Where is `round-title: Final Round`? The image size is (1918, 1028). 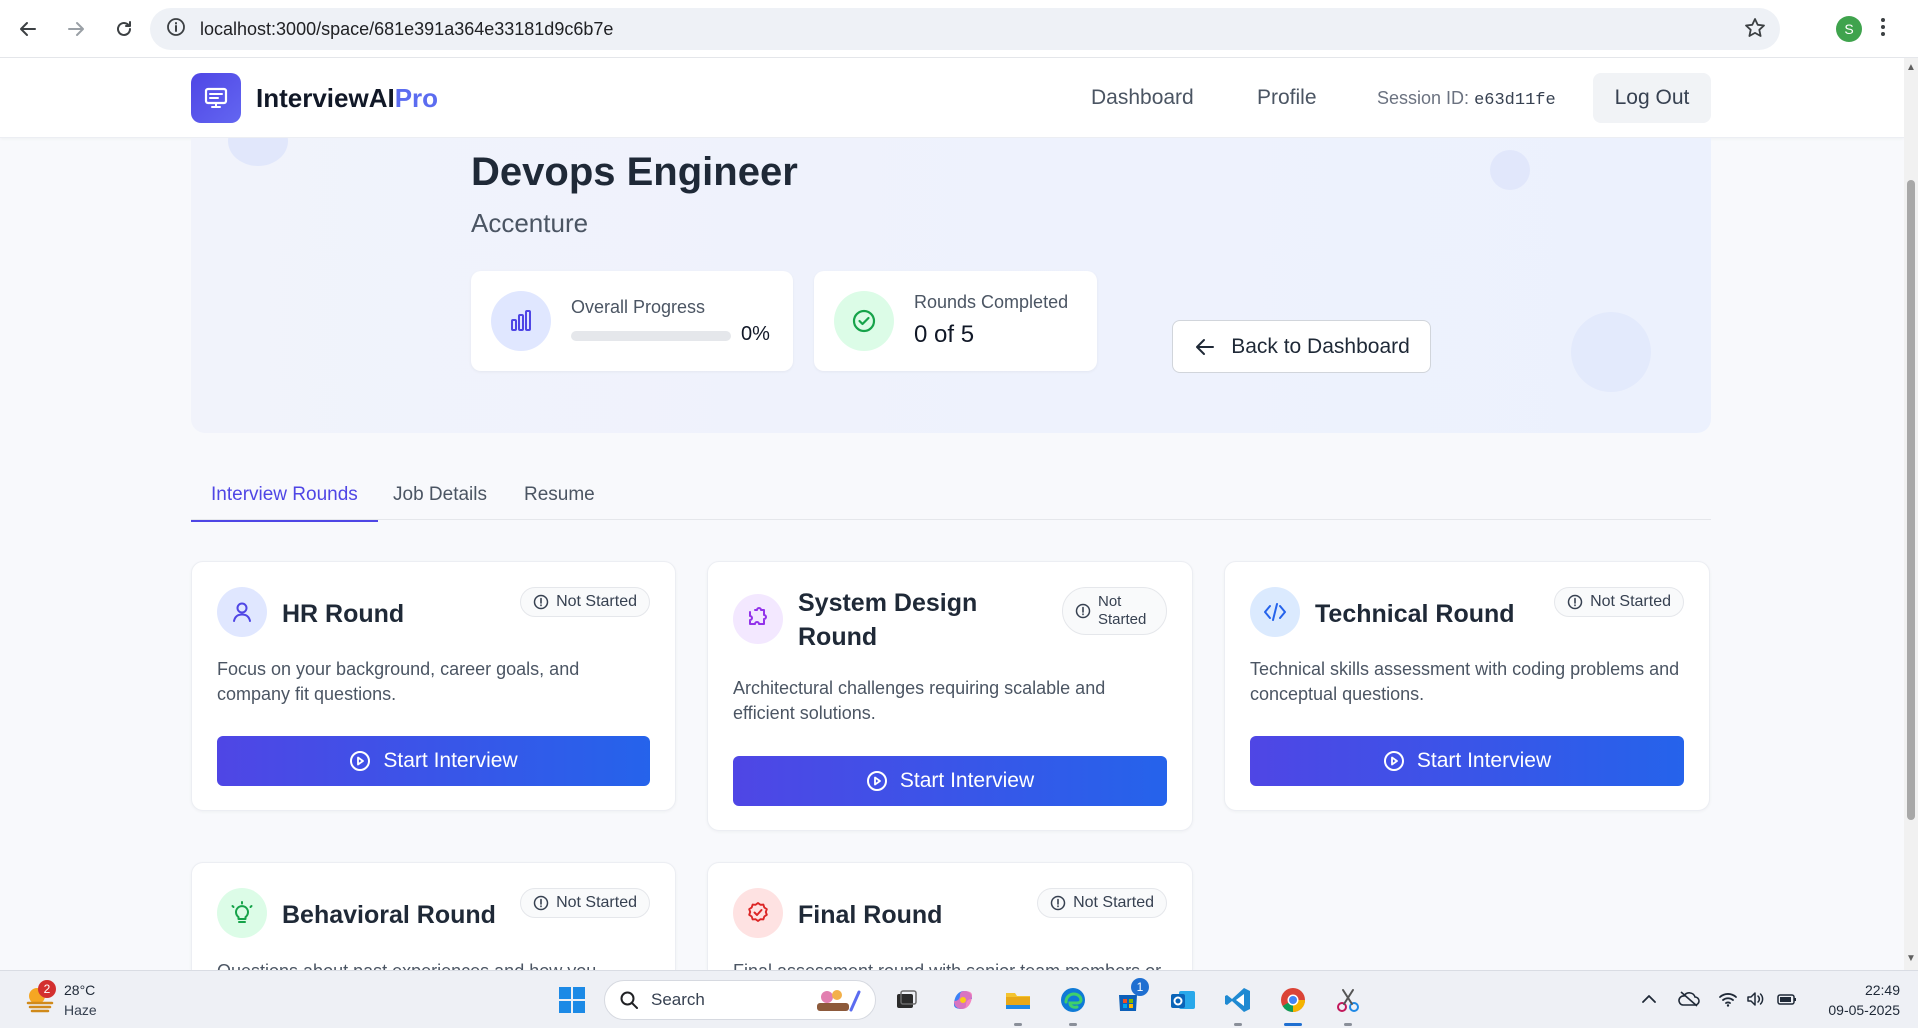 round-title: Final Round is located at coordinates (870, 915).